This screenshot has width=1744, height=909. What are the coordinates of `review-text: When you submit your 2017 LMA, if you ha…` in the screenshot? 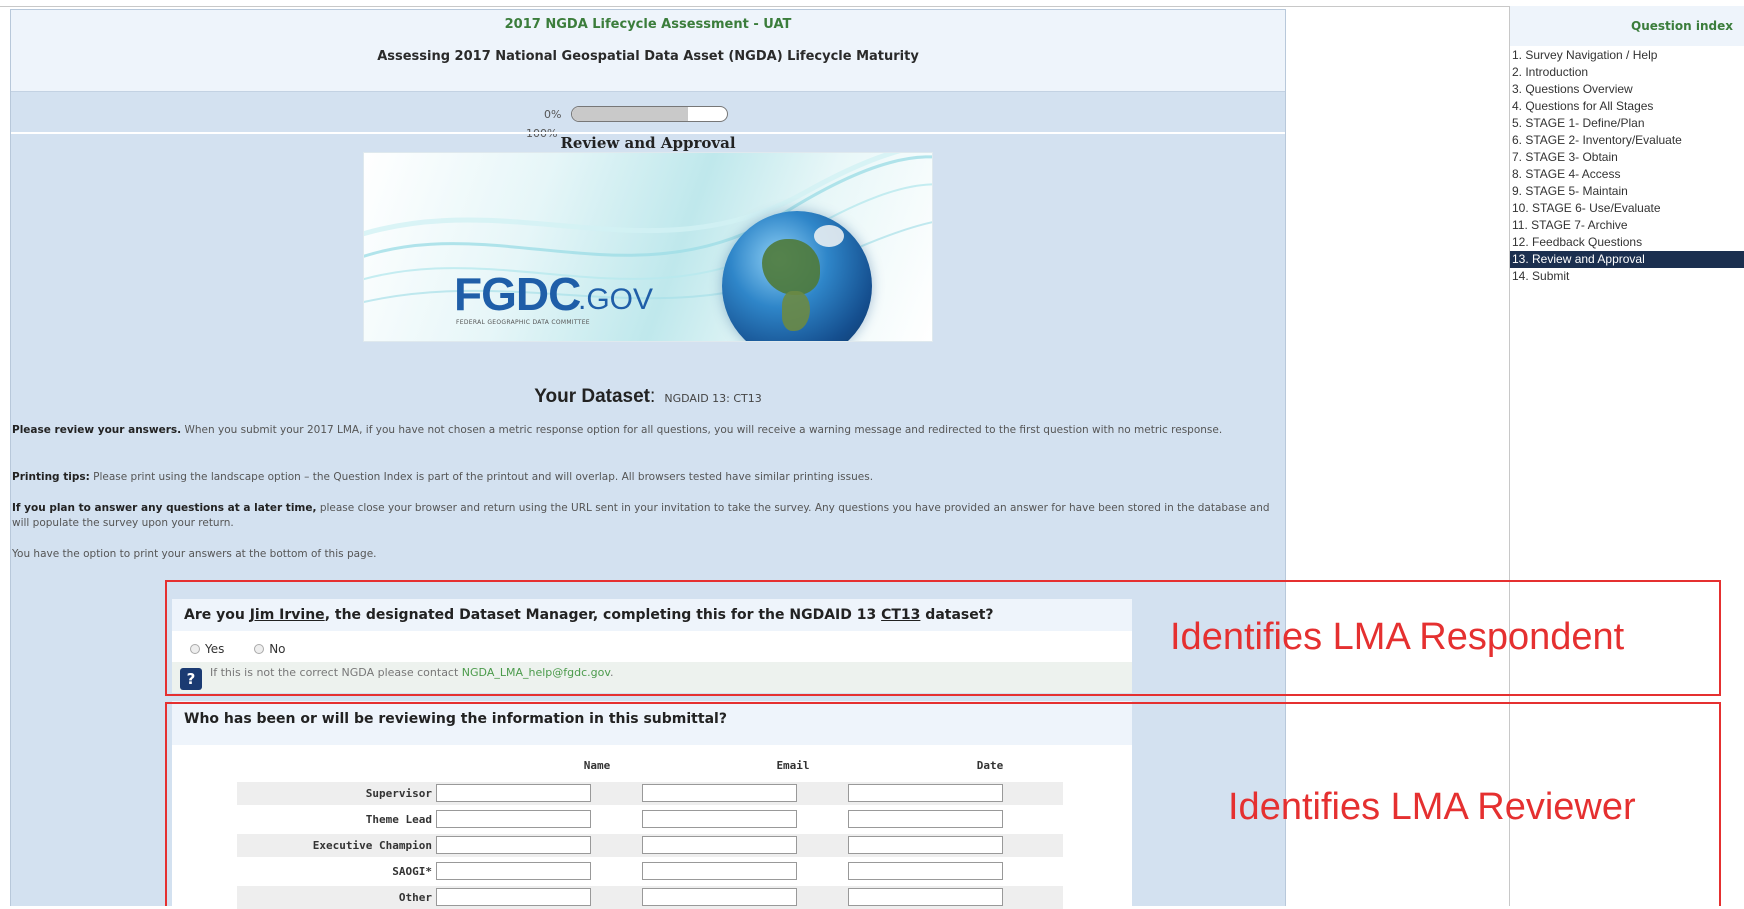 It's located at (702, 430).